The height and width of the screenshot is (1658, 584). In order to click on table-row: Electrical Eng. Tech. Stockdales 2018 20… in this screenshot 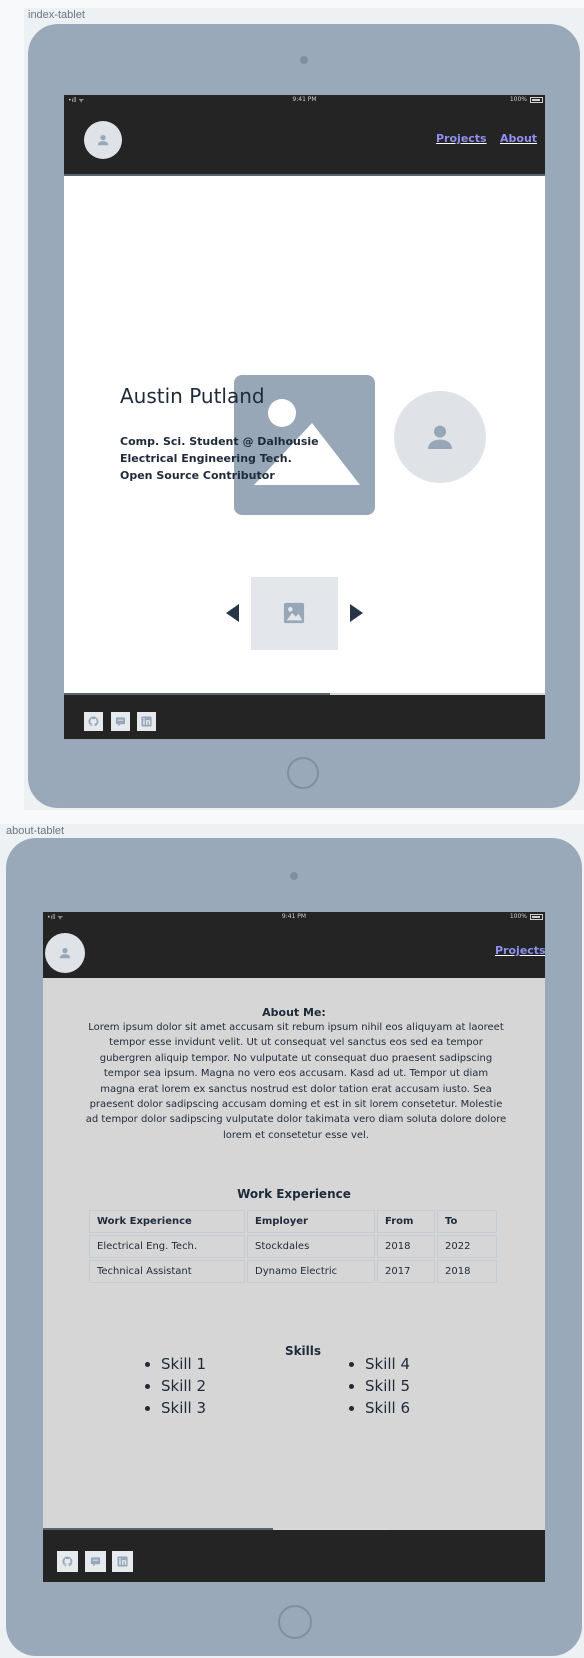, I will do `click(293, 1246)`.